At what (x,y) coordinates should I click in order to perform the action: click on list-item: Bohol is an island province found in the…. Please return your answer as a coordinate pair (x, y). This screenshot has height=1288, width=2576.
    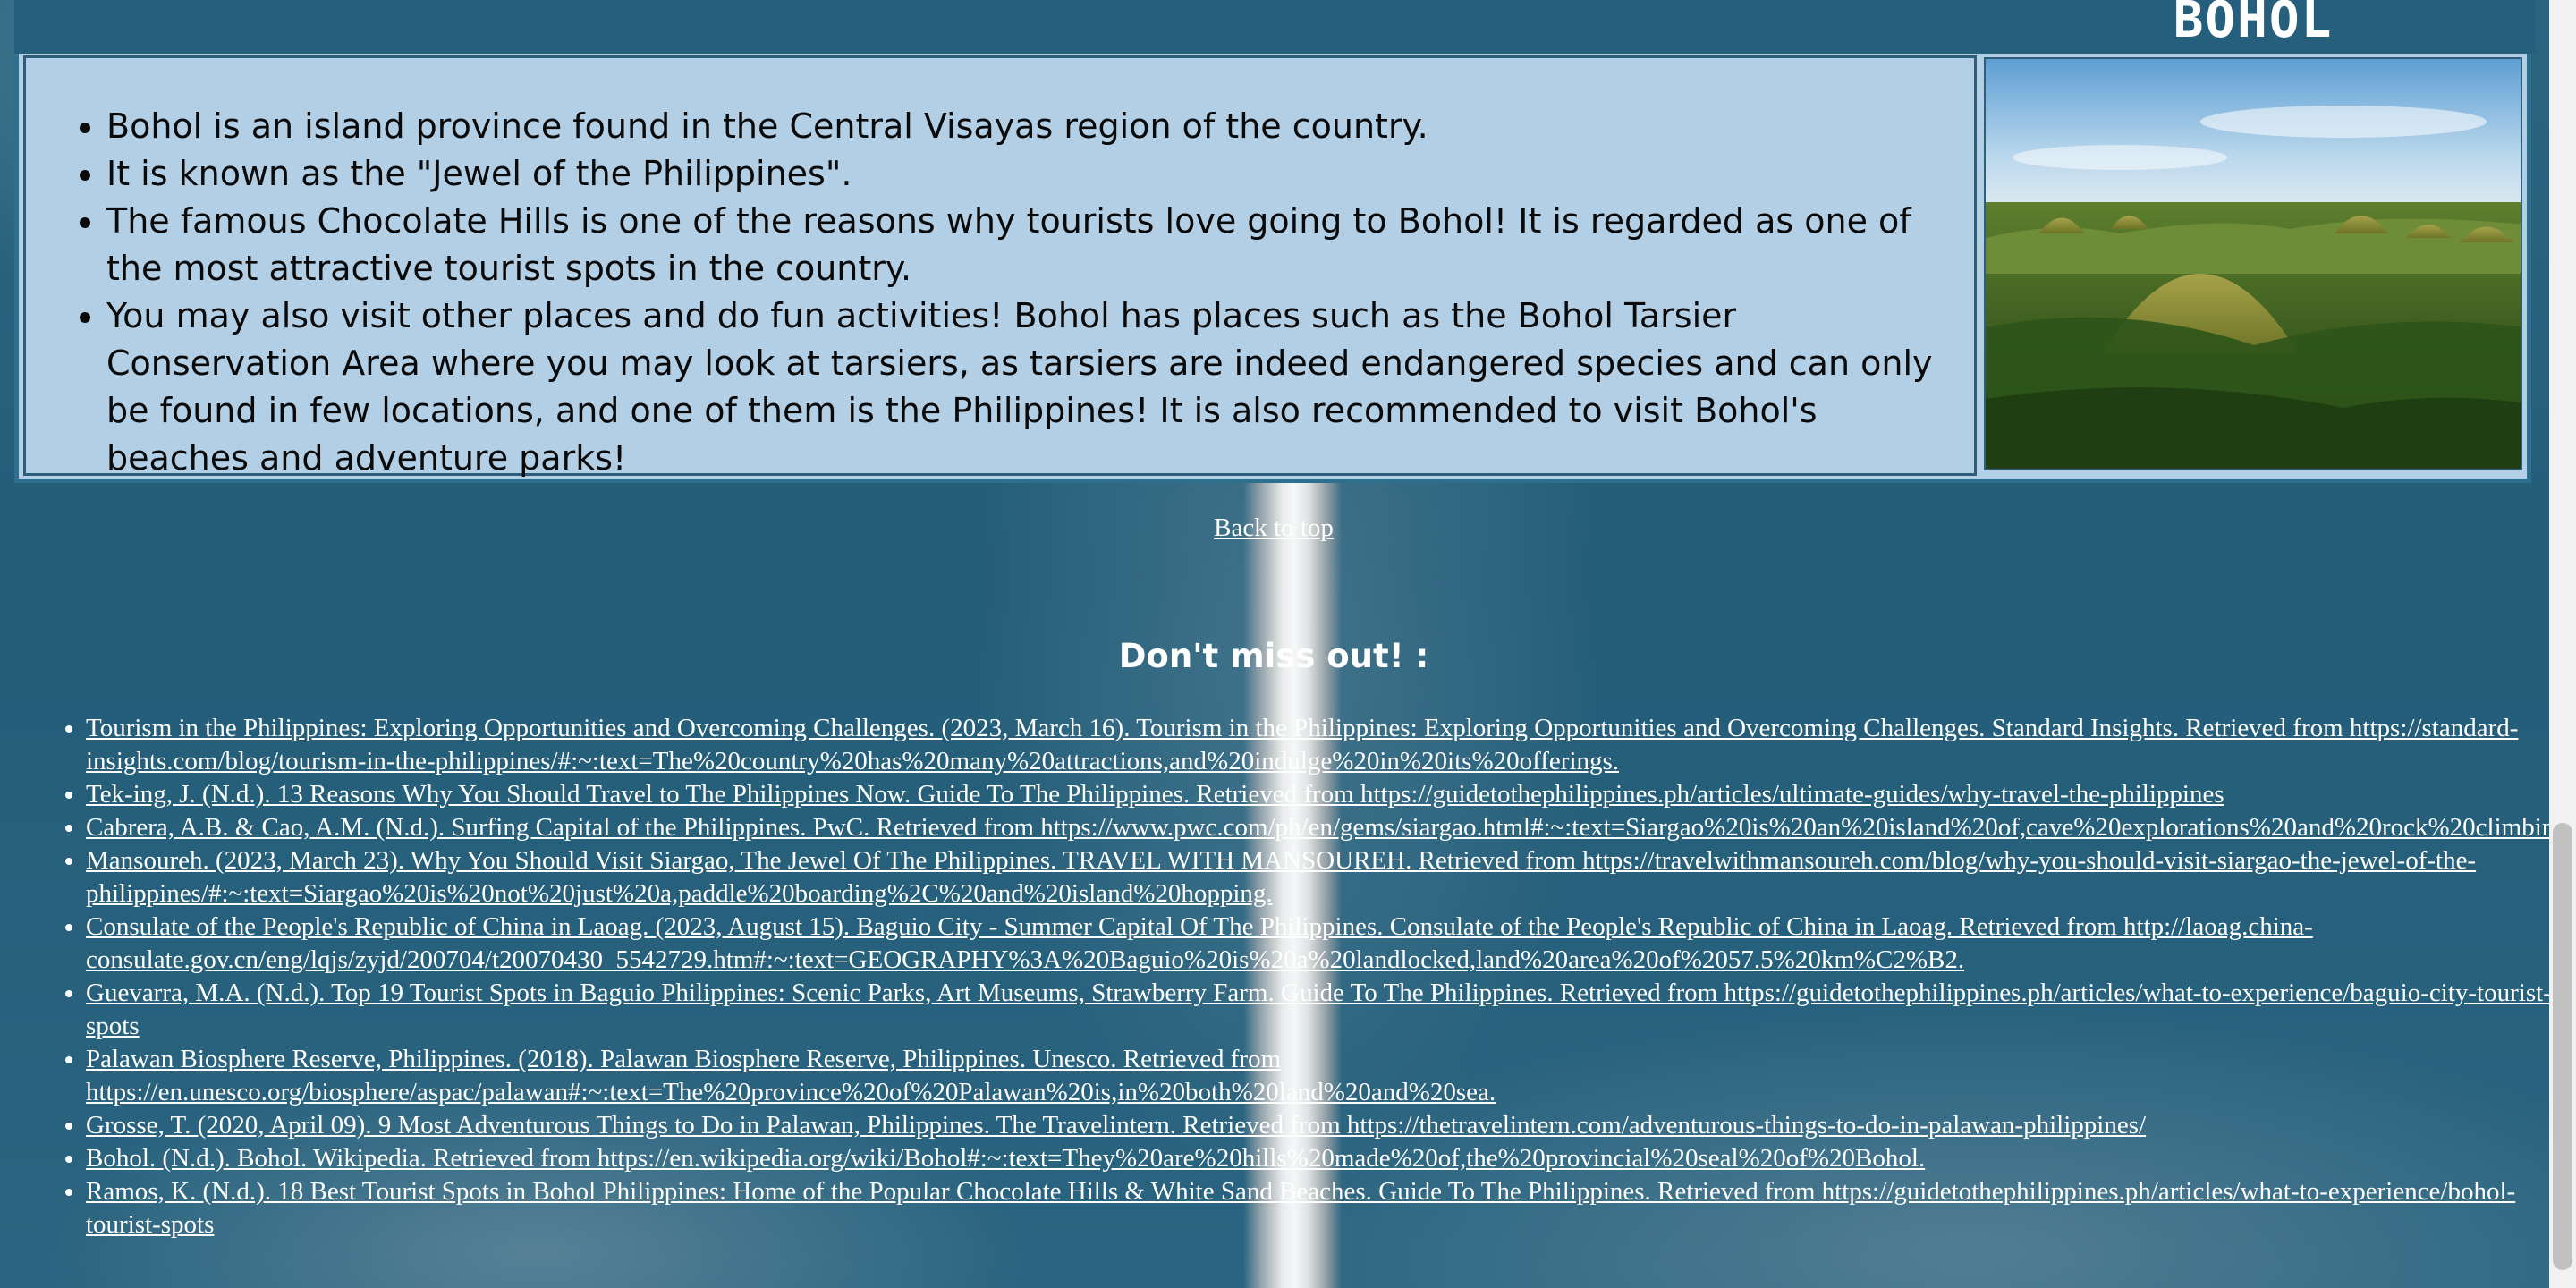
    Looking at the image, I should click on (1031, 126).